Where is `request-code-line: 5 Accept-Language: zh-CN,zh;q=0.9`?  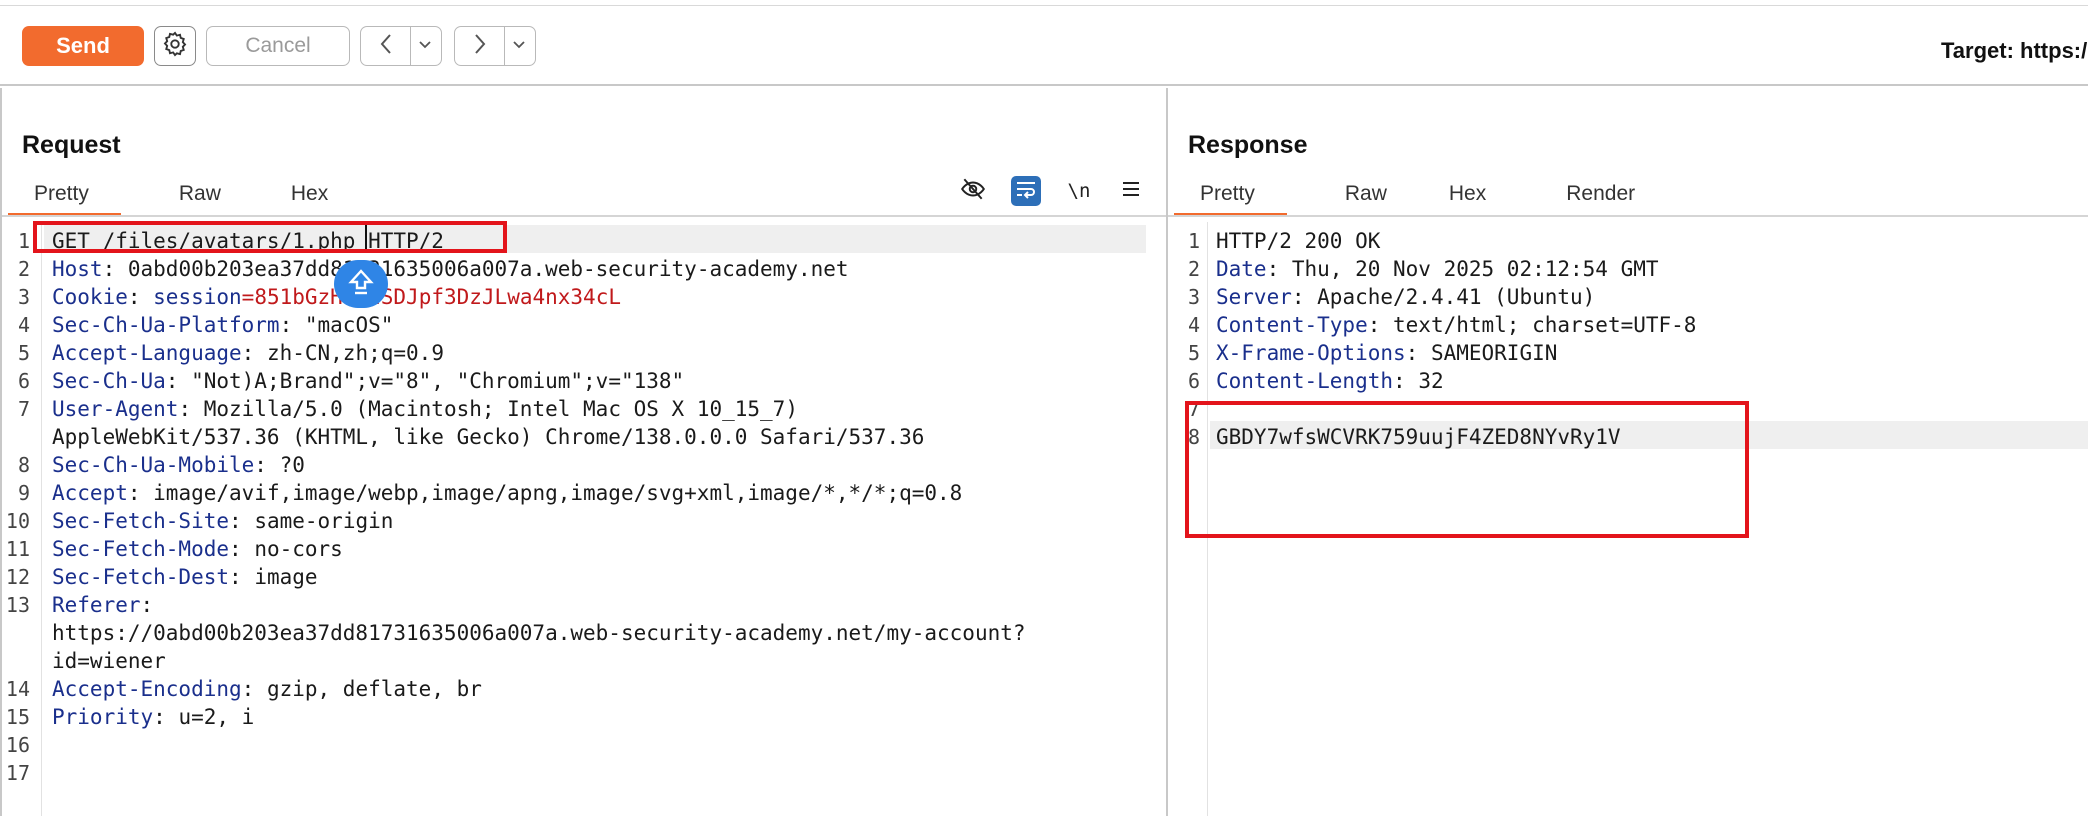 request-code-line: 5 Accept-Language: zh-CN,zh;q=0.9 is located at coordinates (583, 353).